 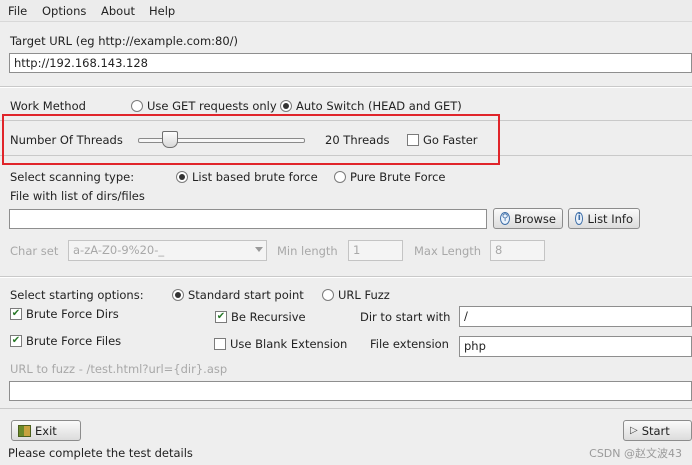 What do you see at coordinates (610, 218) in the screenshot?
I see `list-info-label: List Info` at bounding box center [610, 218].